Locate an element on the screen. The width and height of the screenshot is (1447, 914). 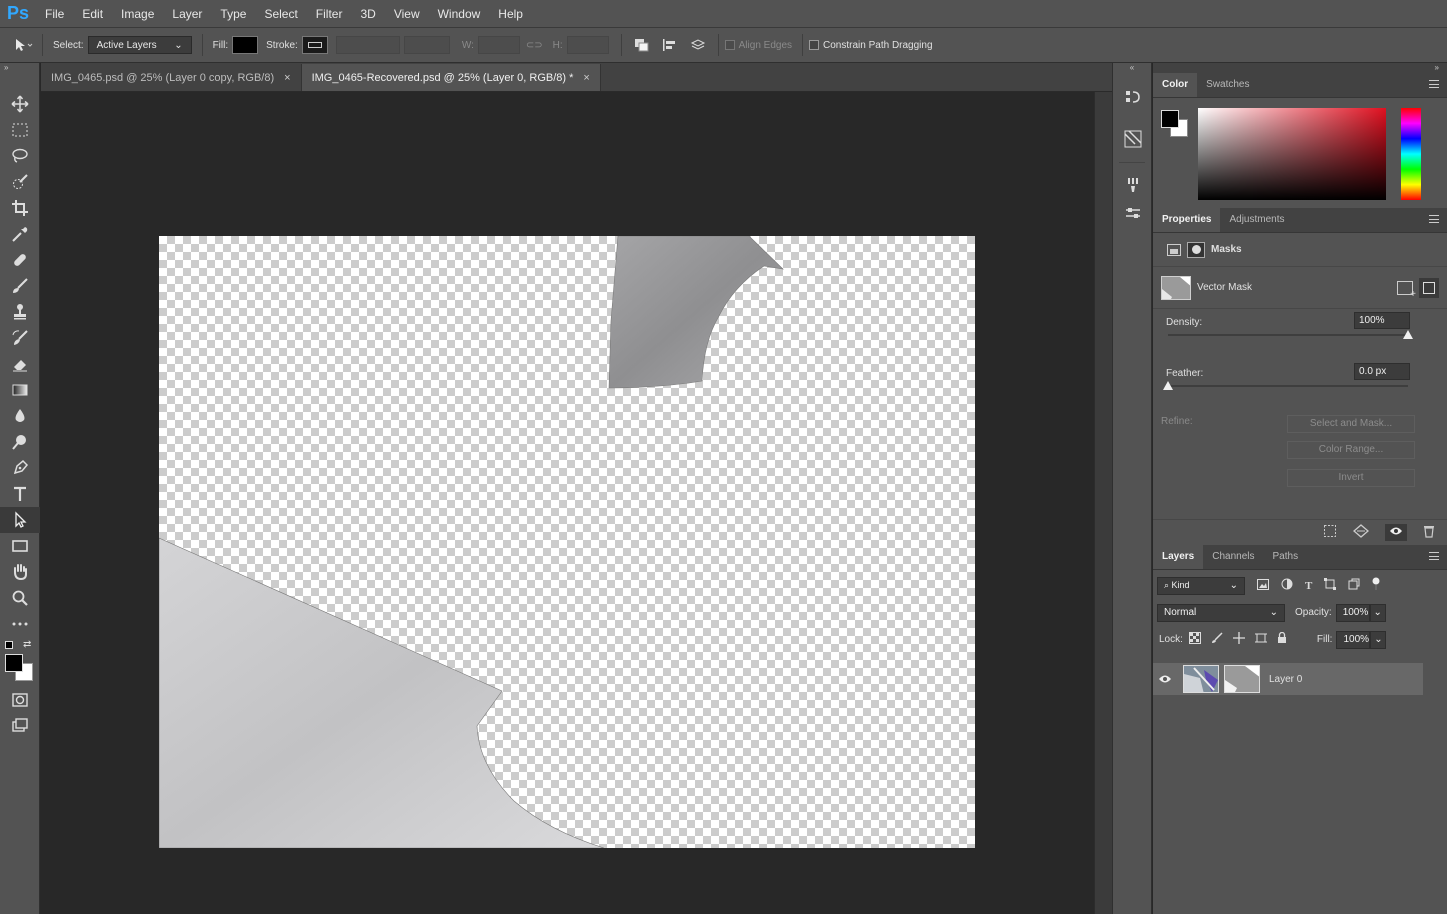
foreground-color-swatch is located at coordinates (1170, 119).